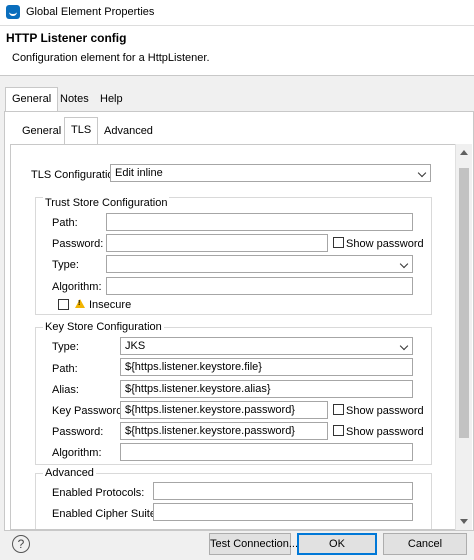  Describe the element at coordinates (464, 152) in the screenshot. I see `scroll-up-arrow-icon` at that location.